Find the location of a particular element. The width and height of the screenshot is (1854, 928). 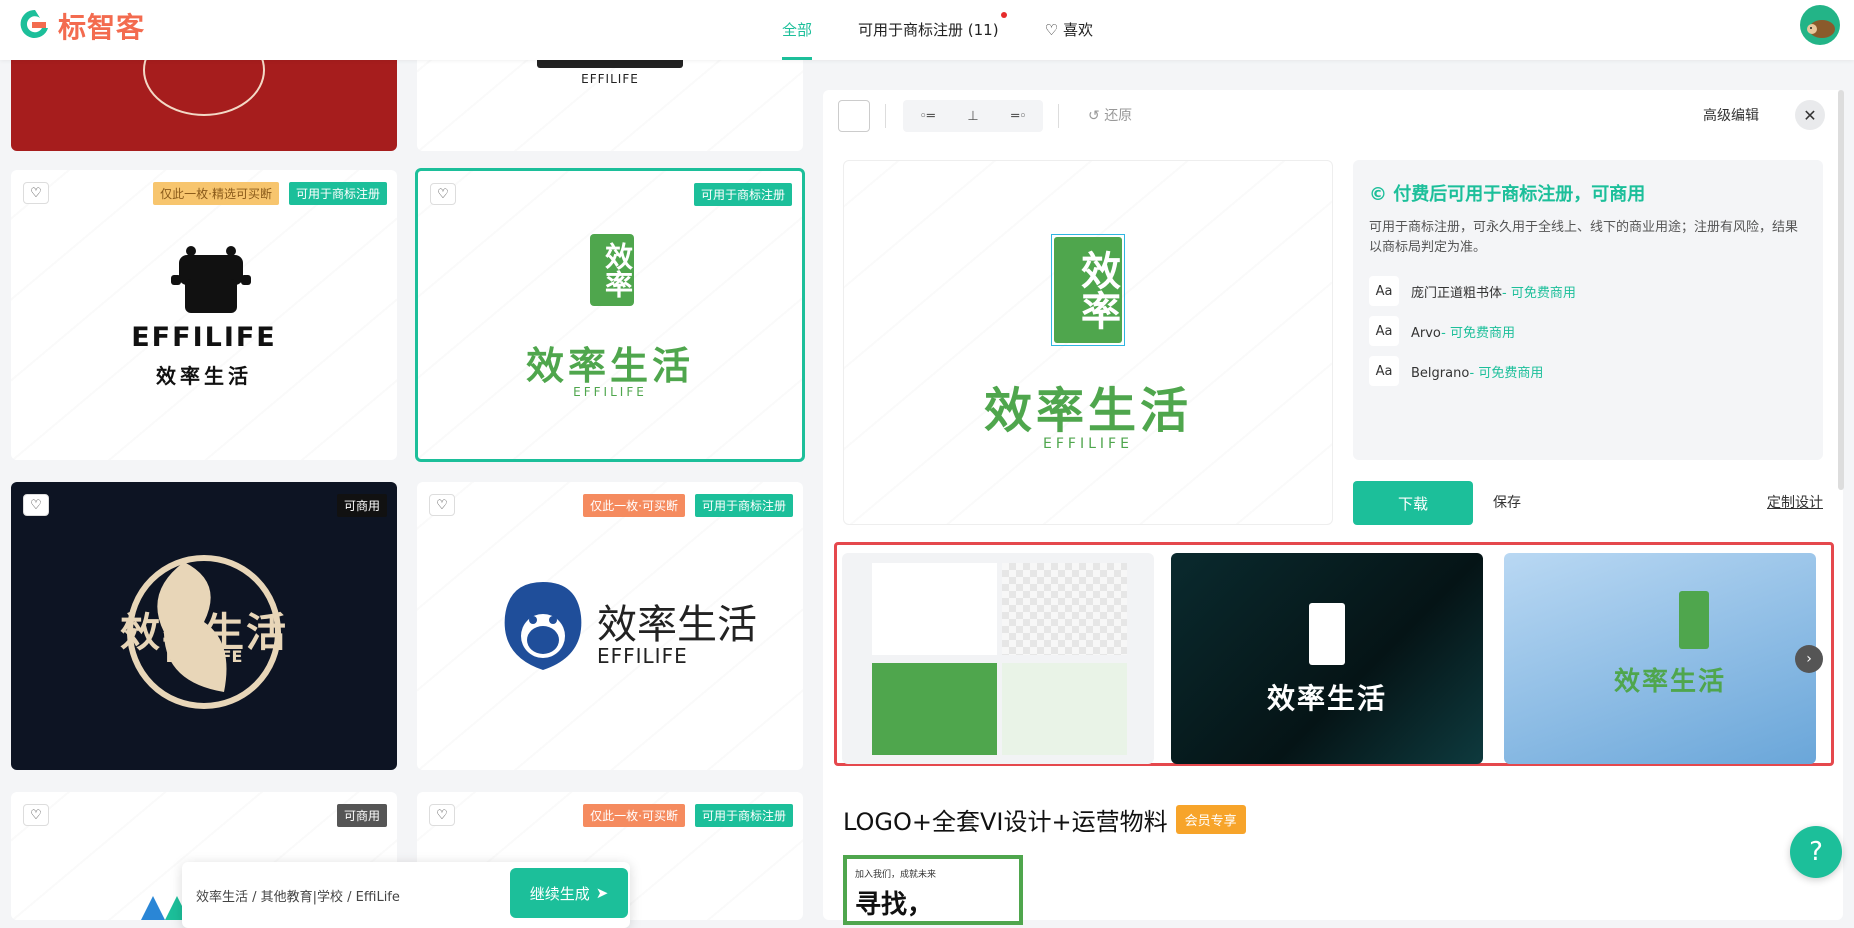

advanced-edit-button: 高级编辑 is located at coordinates (1731, 115).